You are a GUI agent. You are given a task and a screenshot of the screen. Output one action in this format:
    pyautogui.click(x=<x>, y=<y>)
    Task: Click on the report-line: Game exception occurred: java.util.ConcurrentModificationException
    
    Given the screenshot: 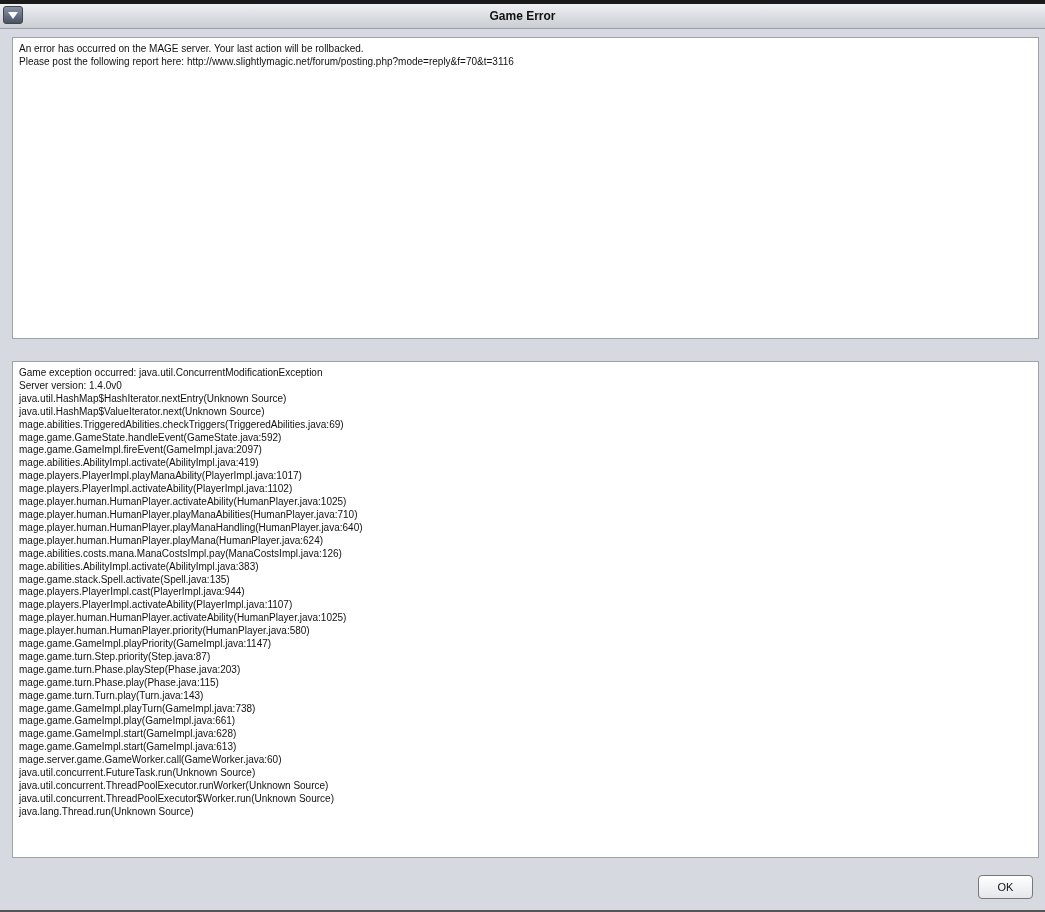 What is the action you would take?
    pyautogui.click(x=171, y=373)
    